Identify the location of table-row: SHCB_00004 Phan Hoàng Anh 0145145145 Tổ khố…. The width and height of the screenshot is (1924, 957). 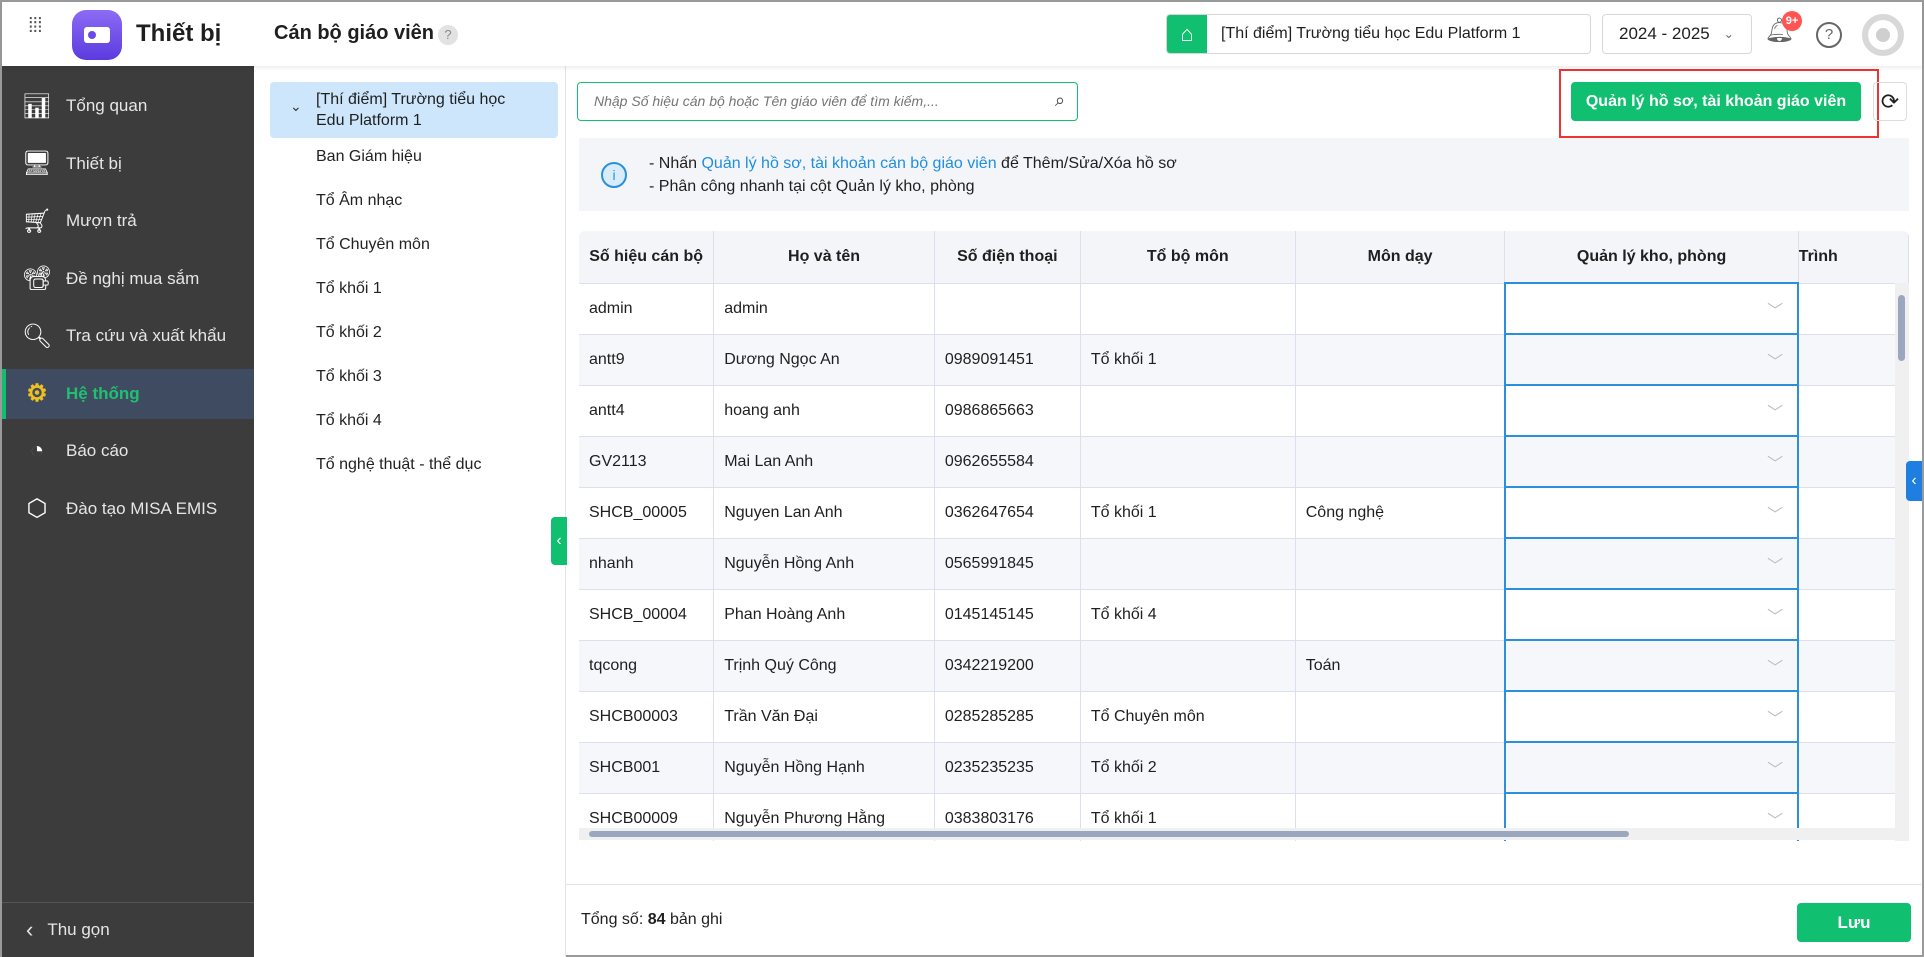
(1244, 614).